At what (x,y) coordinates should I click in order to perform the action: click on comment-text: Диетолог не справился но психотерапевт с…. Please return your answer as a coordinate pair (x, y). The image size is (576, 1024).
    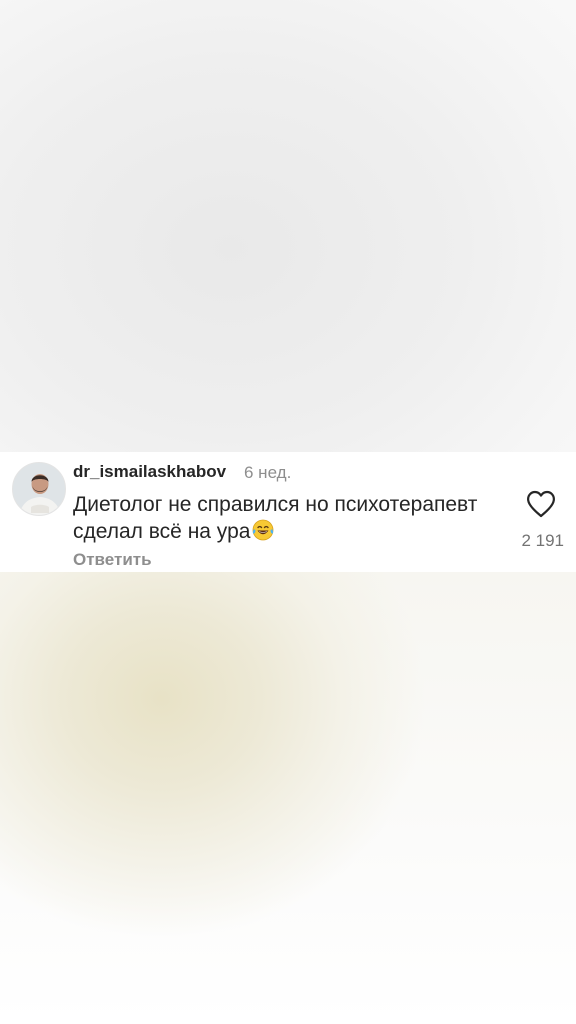
    Looking at the image, I should click on (288, 518).